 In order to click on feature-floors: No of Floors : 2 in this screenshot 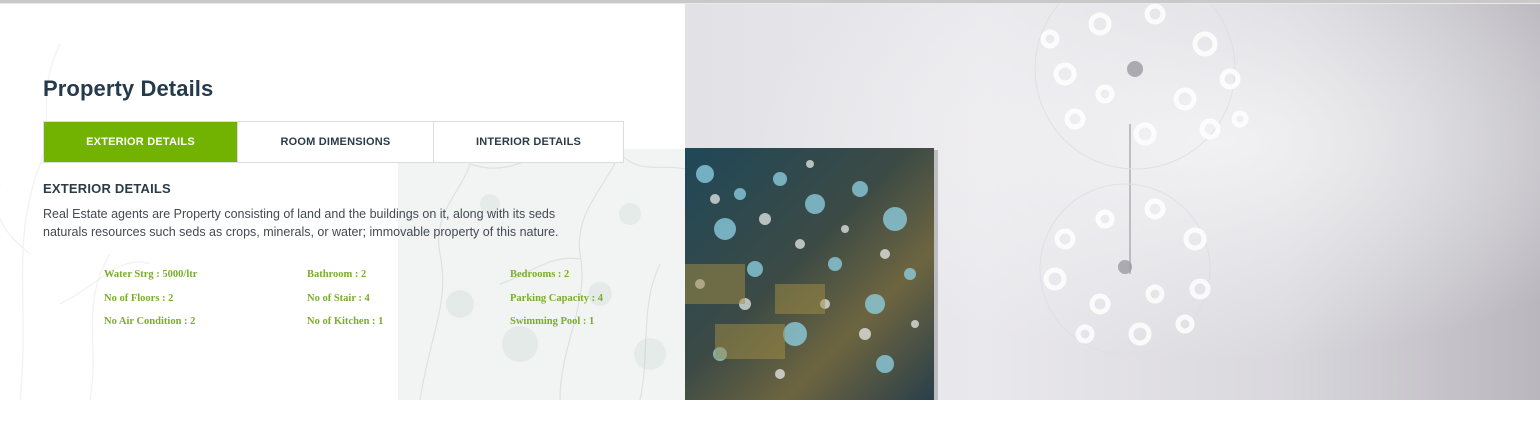, I will do `click(139, 298)`.